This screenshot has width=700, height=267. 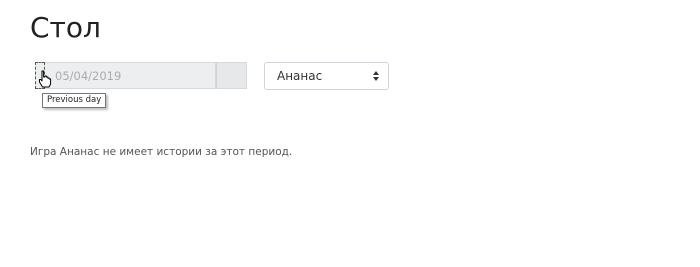 What do you see at coordinates (130, 75) in the screenshot?
I see `date-input` at bounding box center [130, 75].